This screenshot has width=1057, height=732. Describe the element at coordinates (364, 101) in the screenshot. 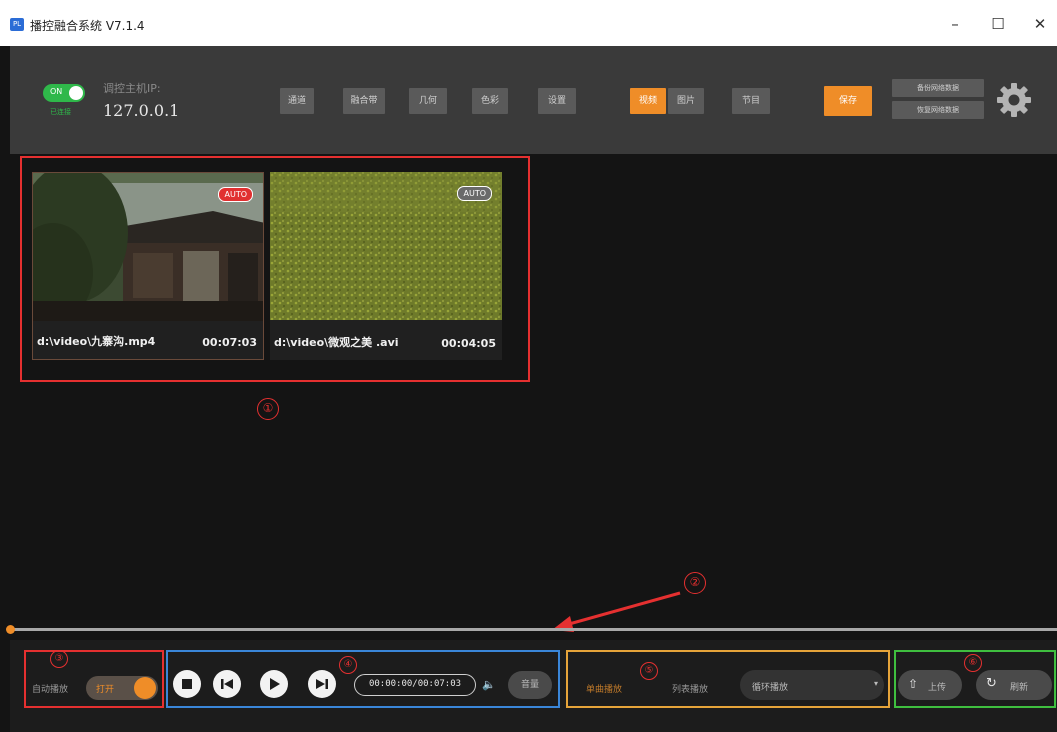

I see `blend-band-button: 融合带` at that location.